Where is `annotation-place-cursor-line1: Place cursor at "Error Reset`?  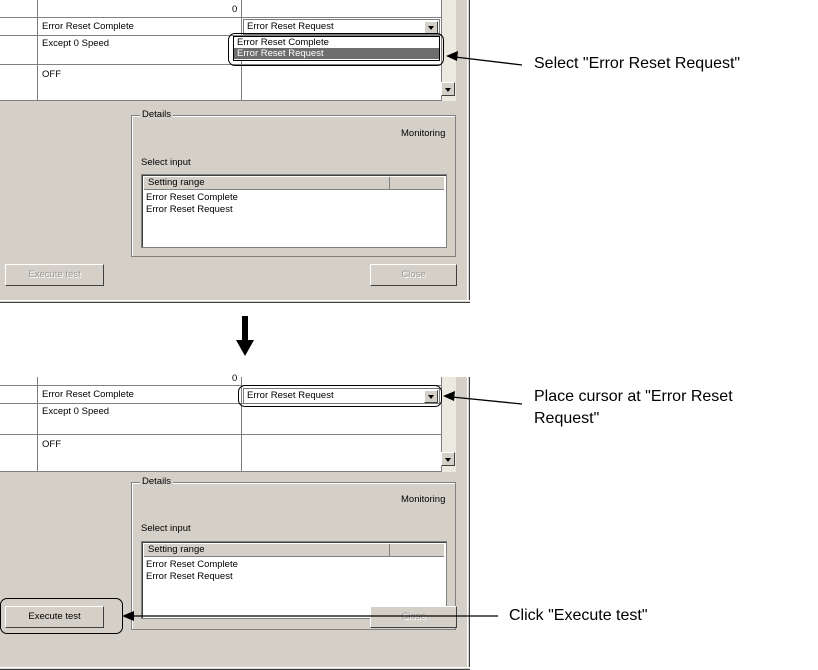
annotation-place-cursor-line1: Place cursor at "Error Reset is located at coordinates (633, 396).